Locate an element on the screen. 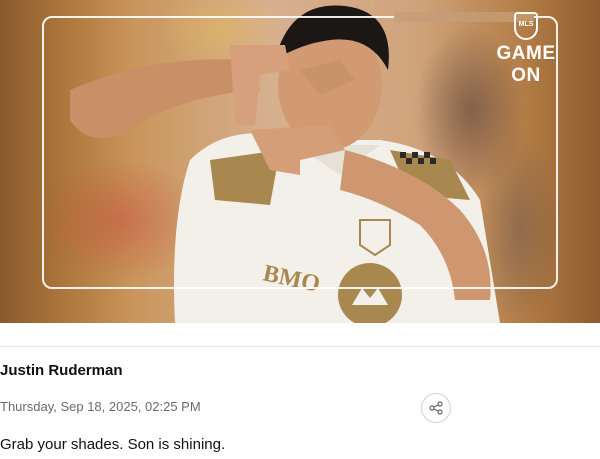 The width and height of the screenshot is (600, 459). game-on-logo: MLS GAME ON is located at coordinates (526, 49).